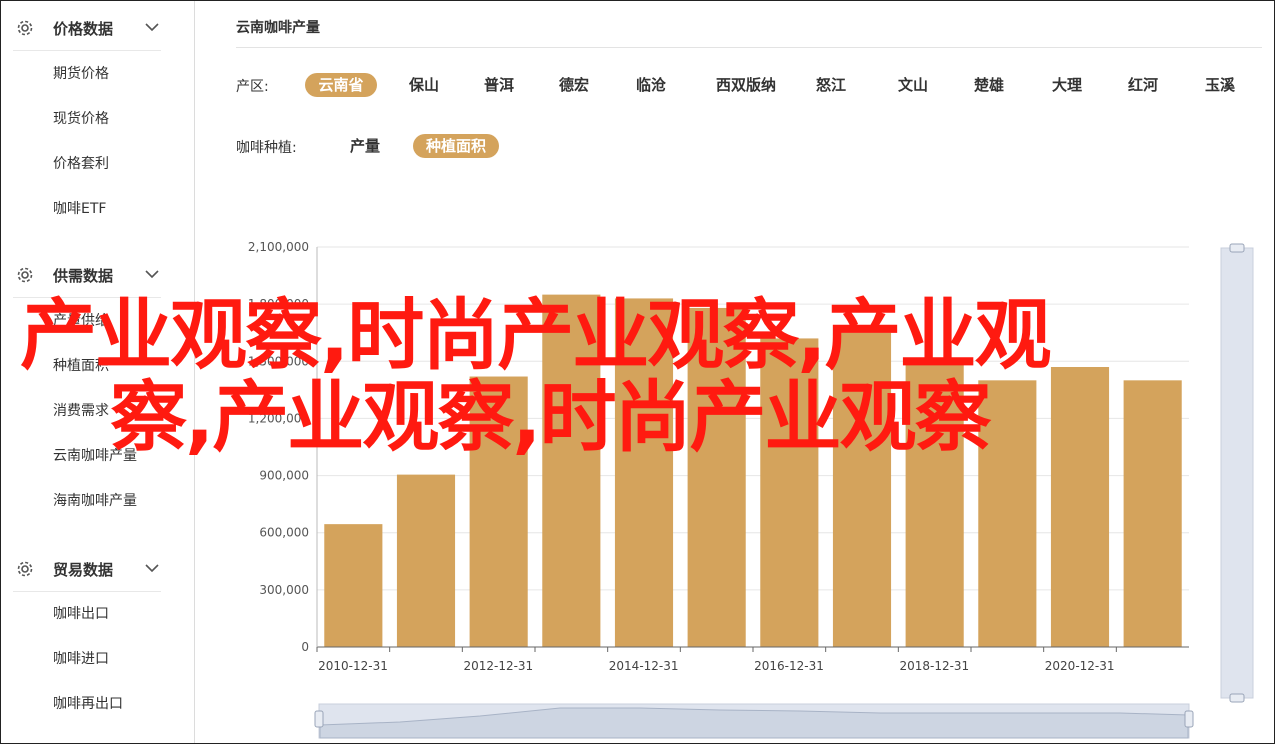 This screenshot has height=744, width=1275. I want to click on slider-handle-right, so click(1189, 719).